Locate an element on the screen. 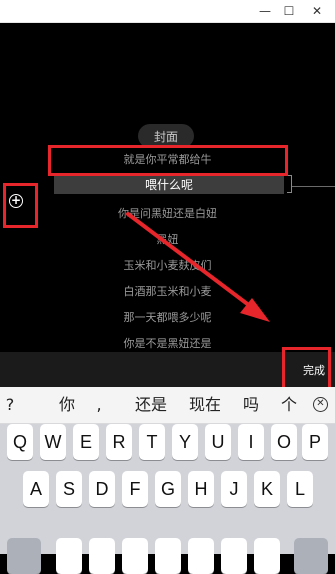  key-p: P is located at coordinates (315, 442).